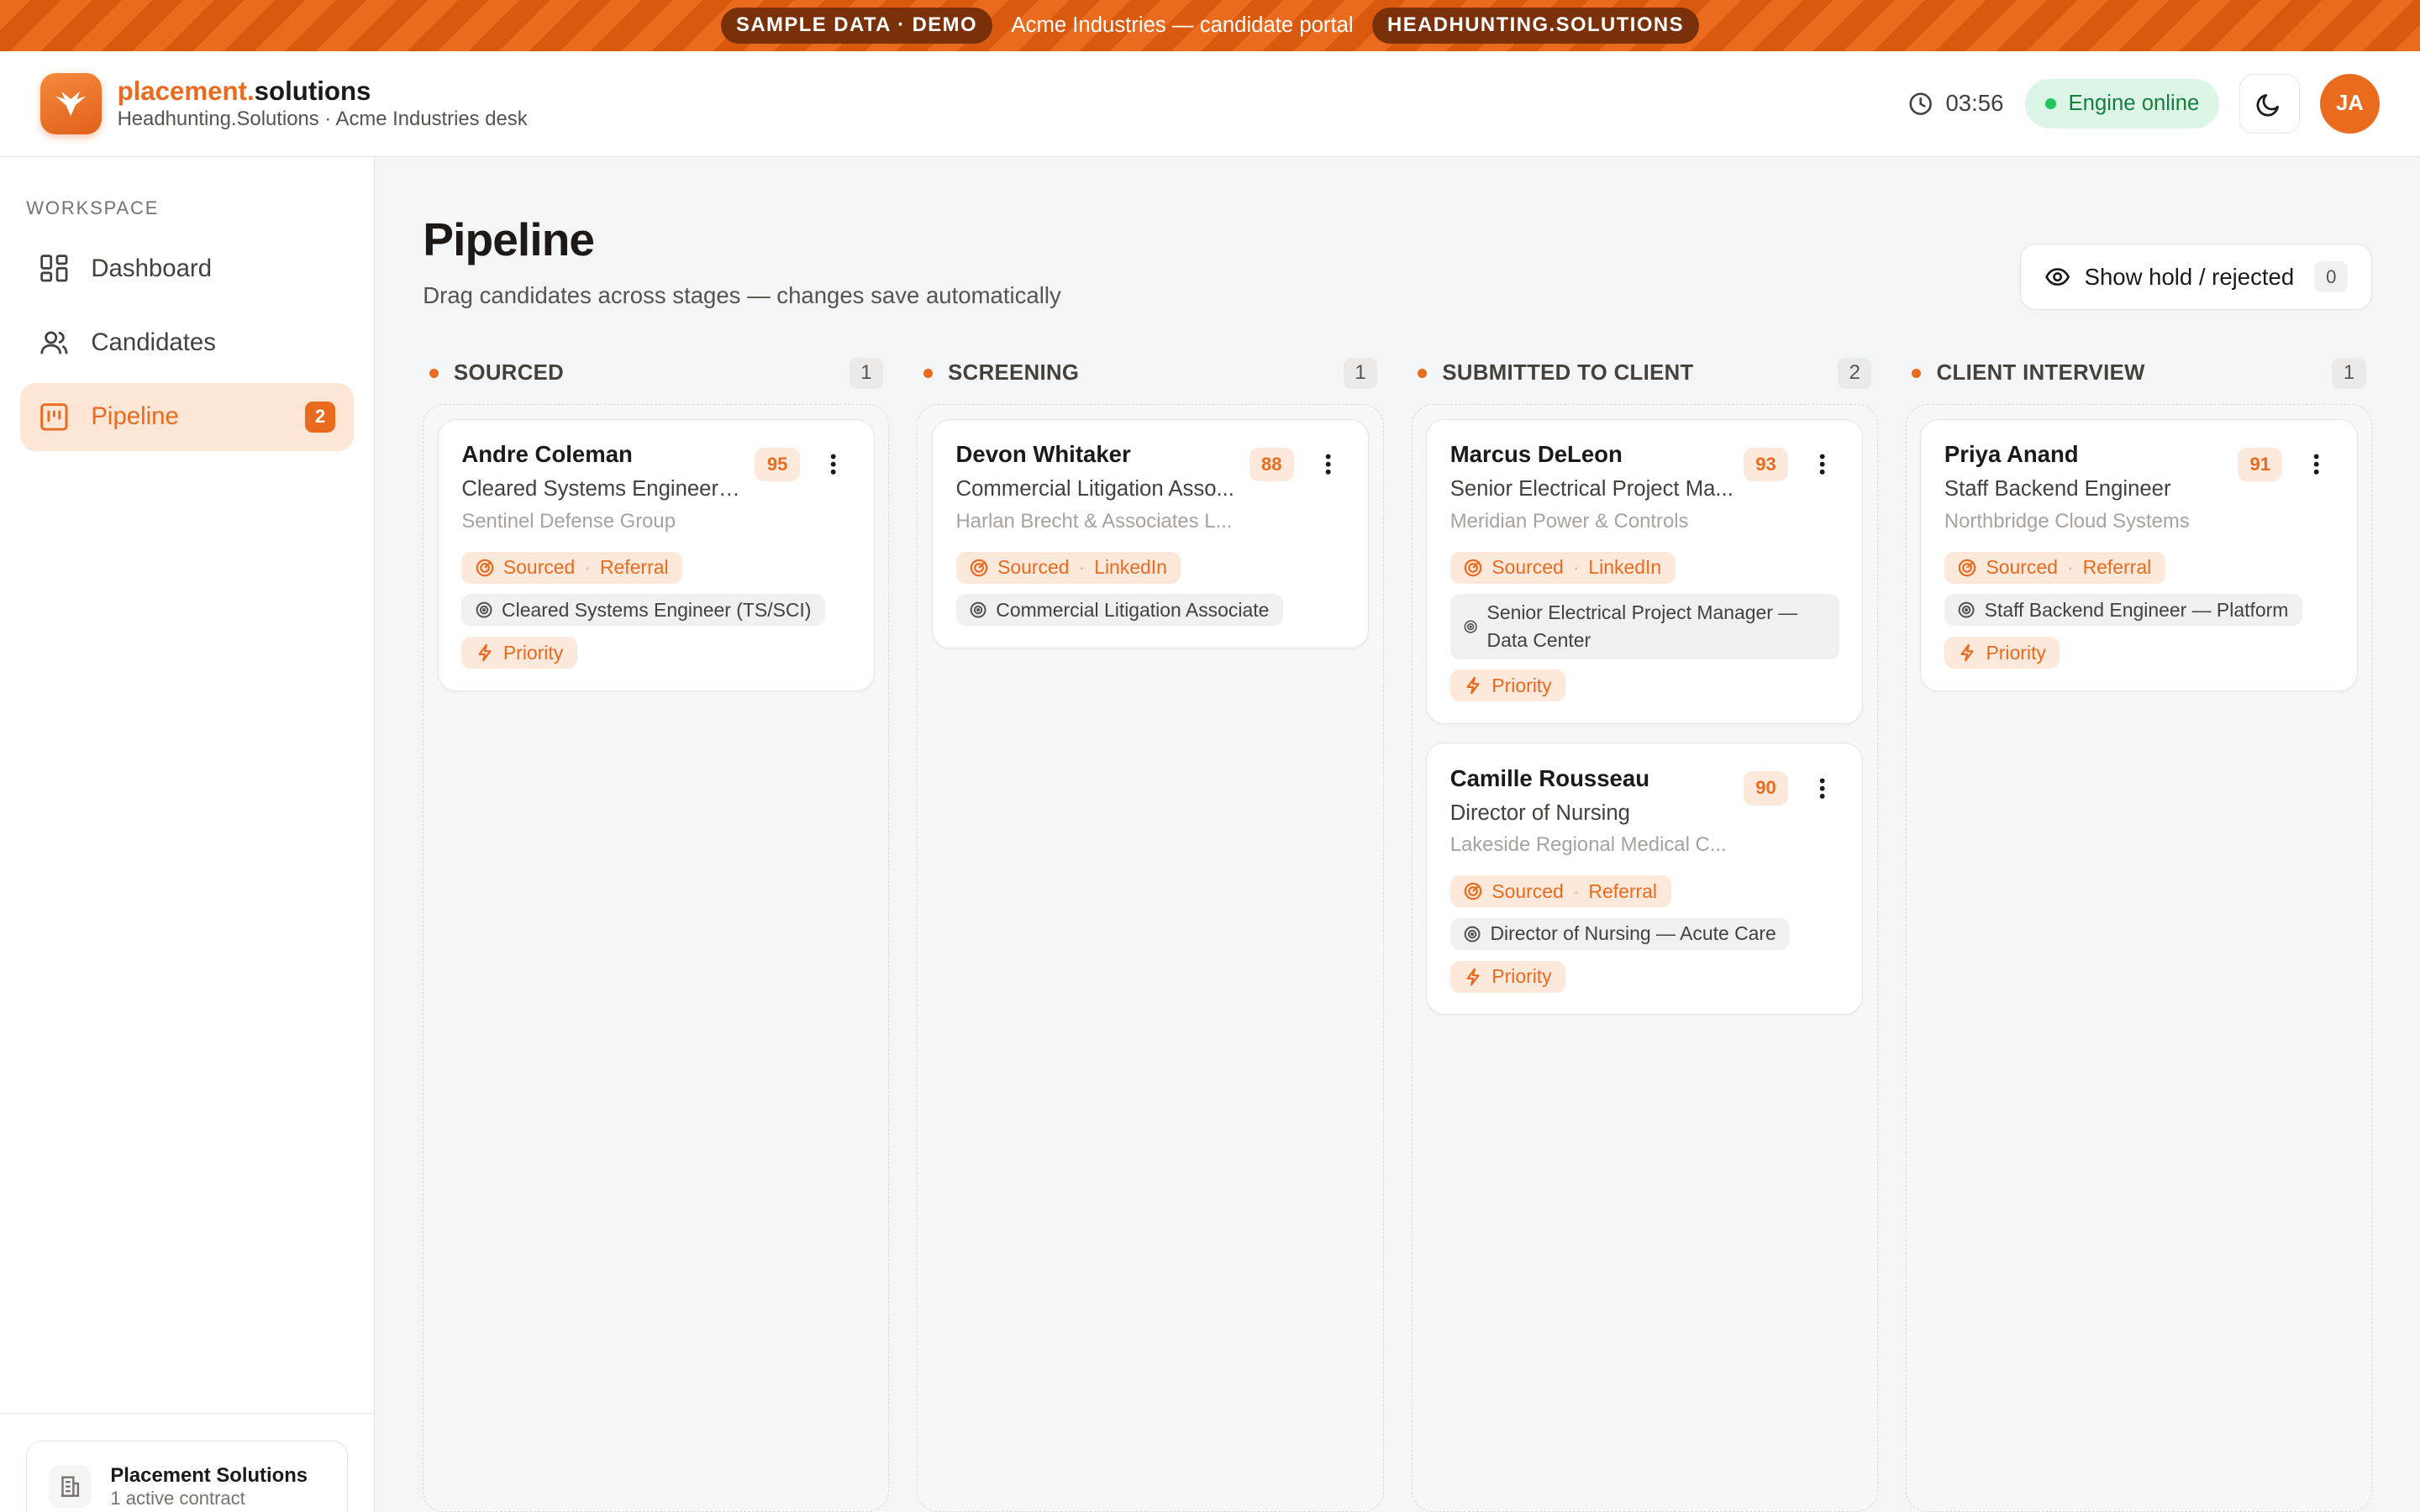 The height and width of the screenshot is (1512, 2420). What do you see at coordinates (70, 1487) in the screenshot?
I see `building-icon` at bounding box center [70, 1487].